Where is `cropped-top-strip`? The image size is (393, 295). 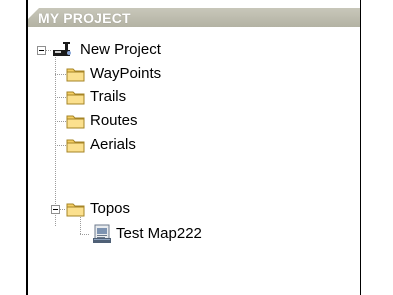 cropped-top-strip is located at coordinates (196, 4).